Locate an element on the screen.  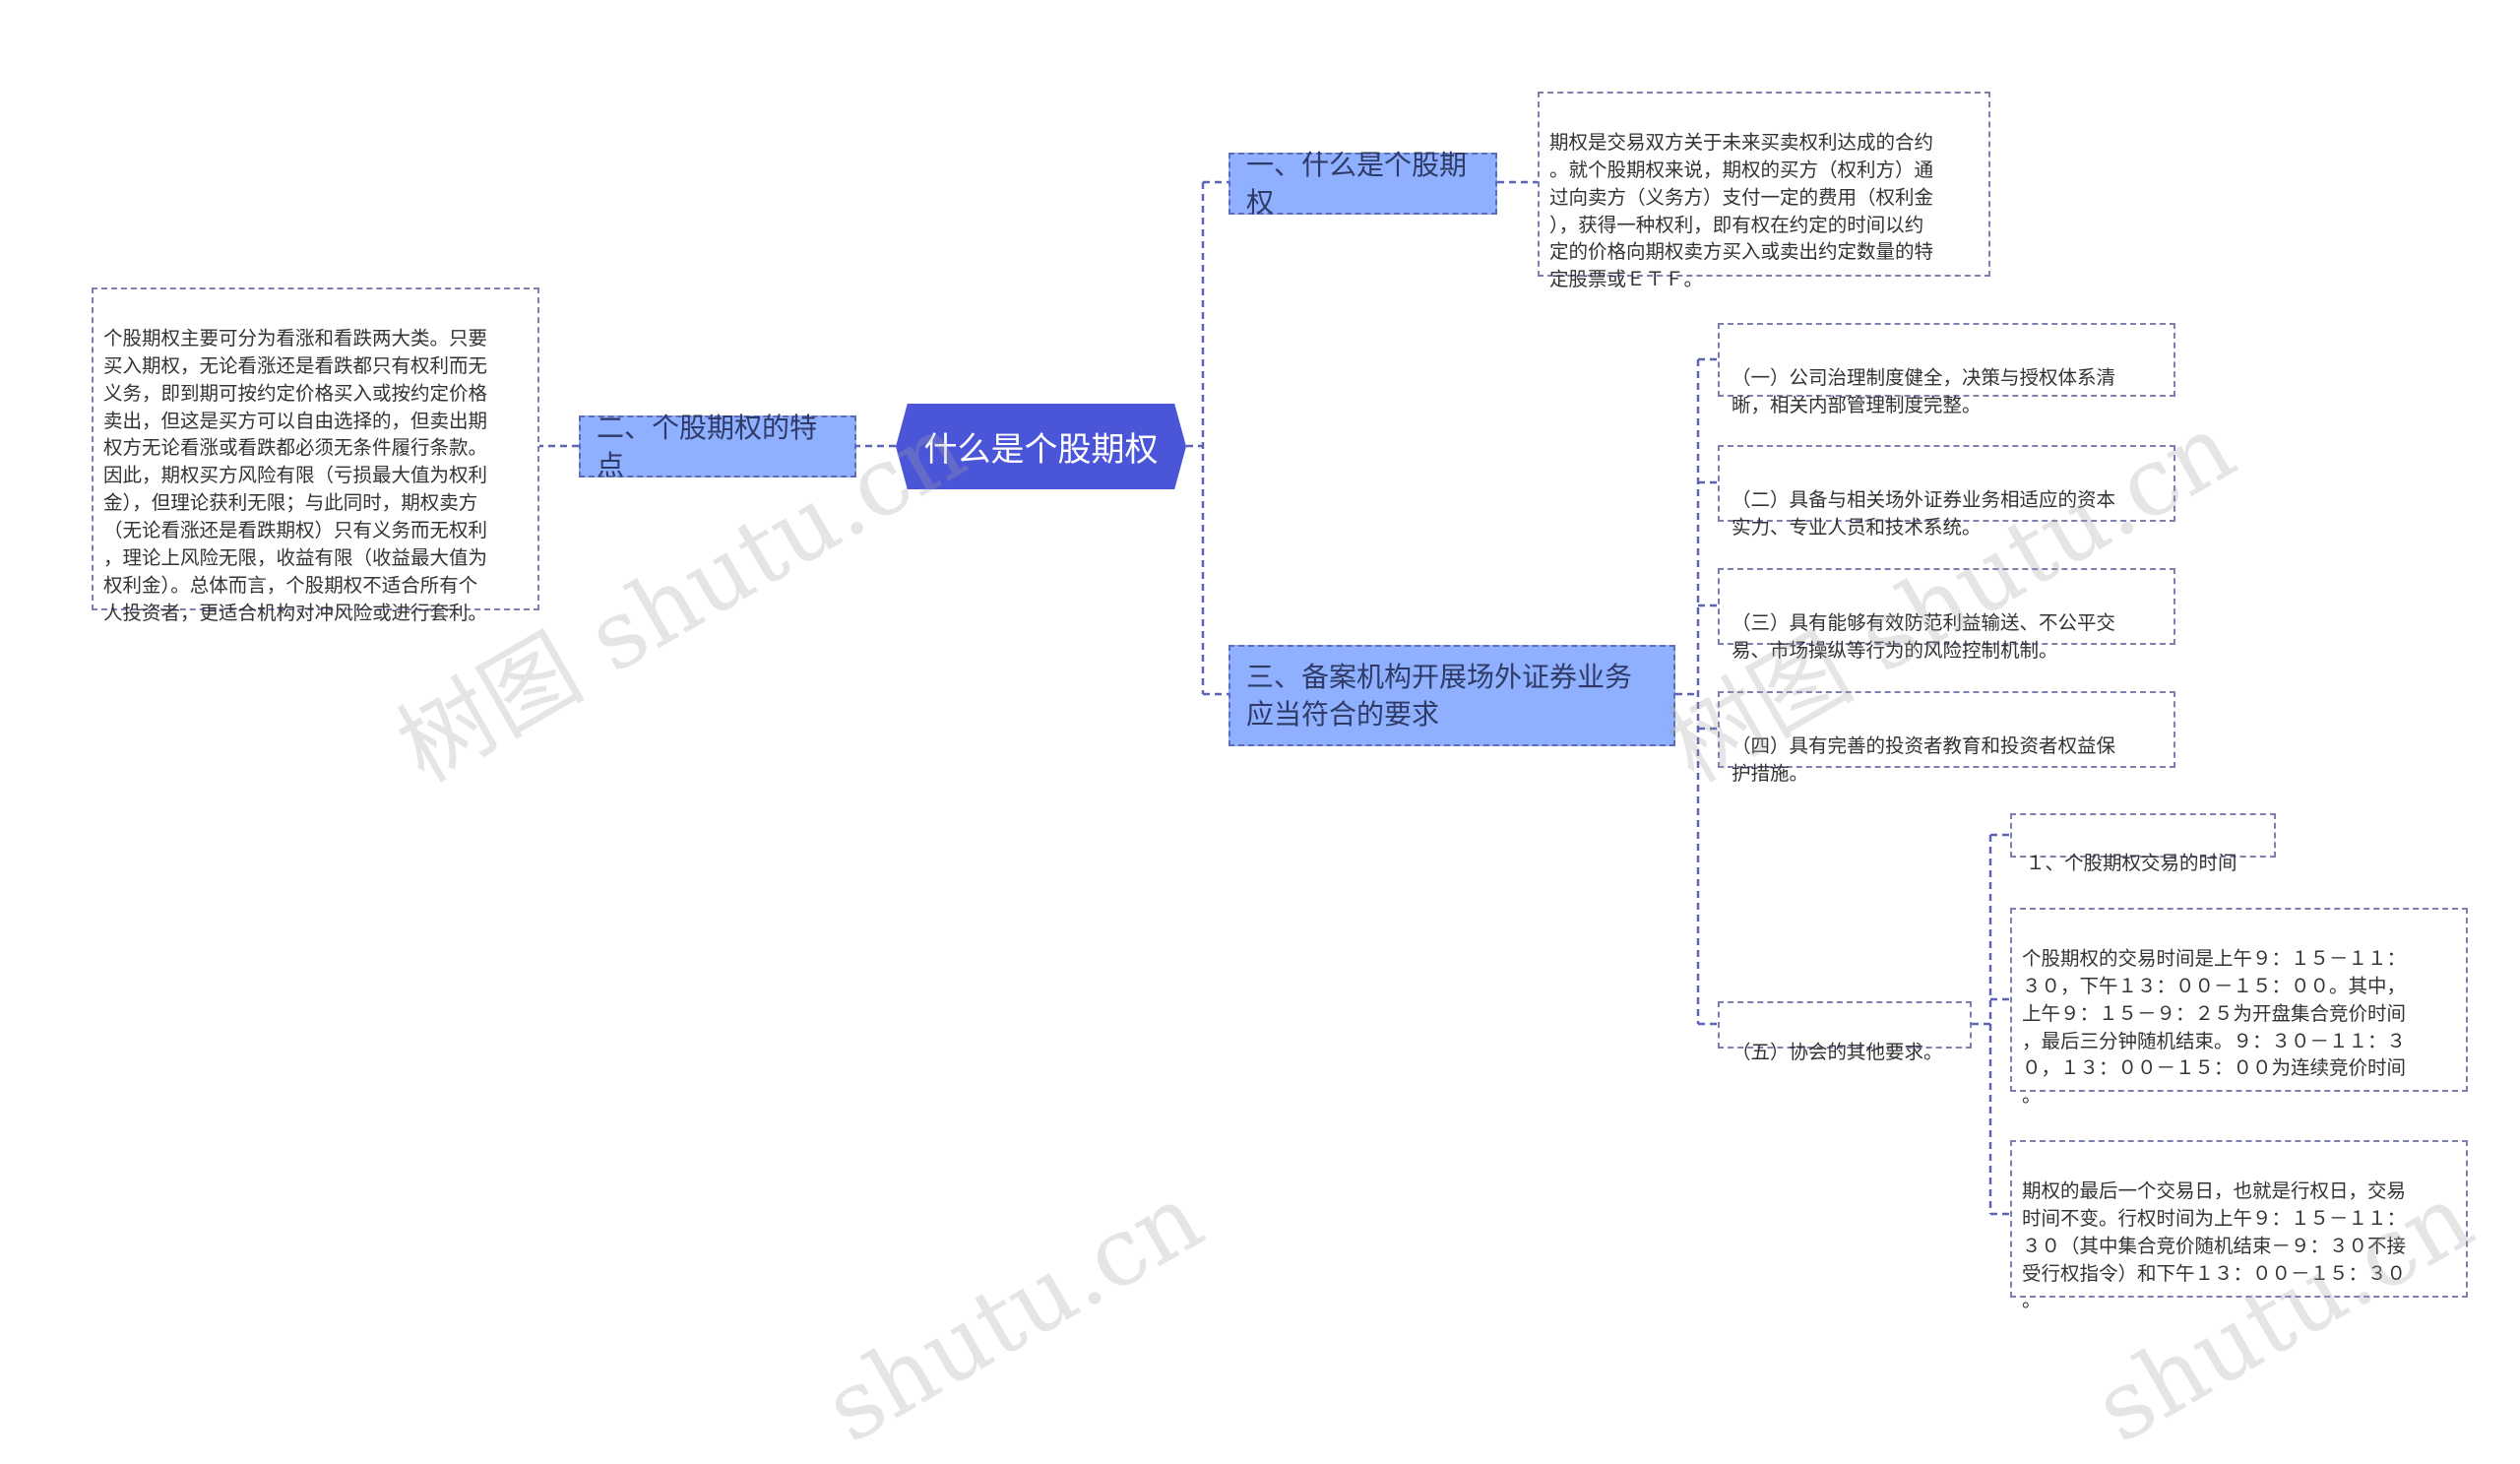
leaf-requirement-4: （四）具有完善的投资者教育和投资者权益保 护措施。 is located at coordinates (1946, 738).